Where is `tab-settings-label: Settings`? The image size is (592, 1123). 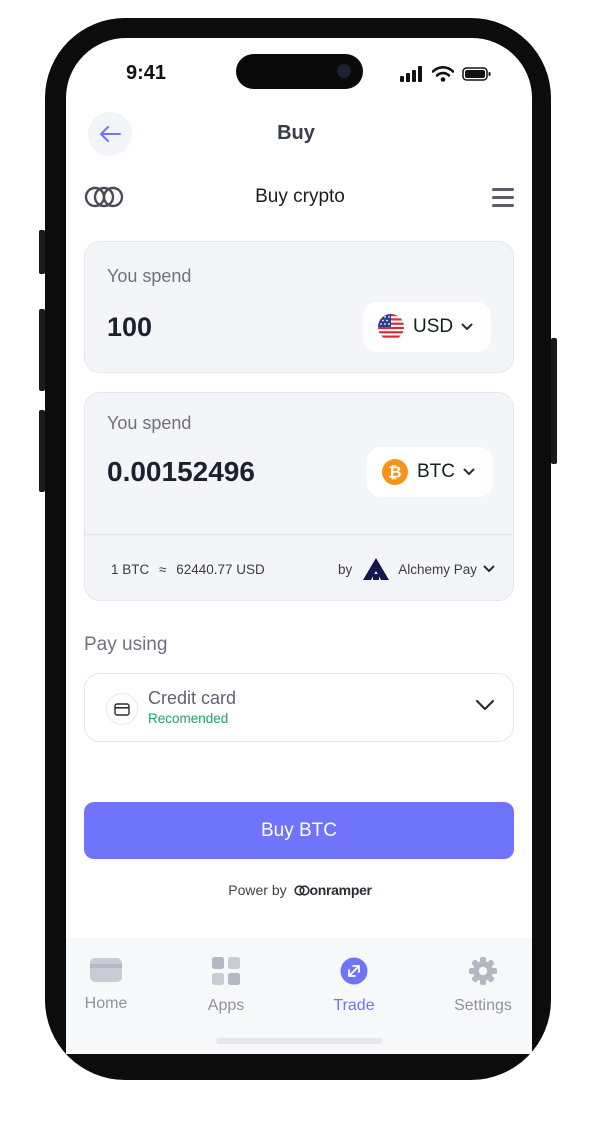
tab-settings-label: Settings is located at coordinates (483, 1005).